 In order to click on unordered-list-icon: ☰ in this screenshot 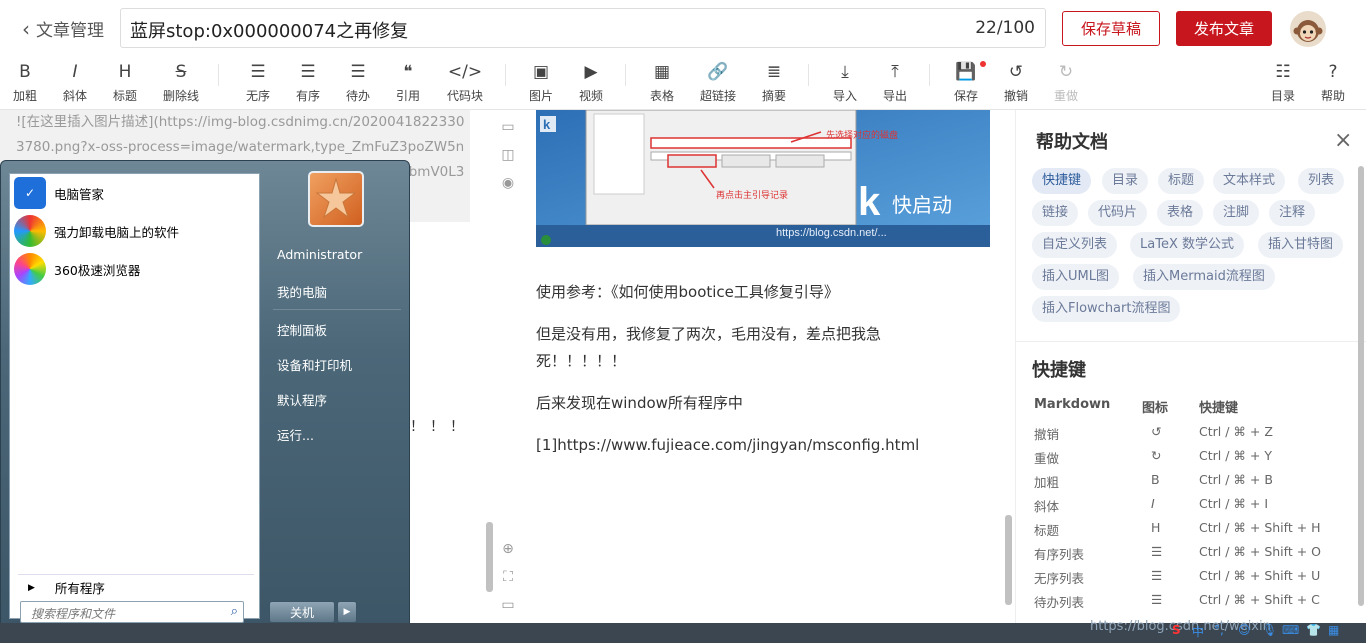, I will do `click(258, 72)`.